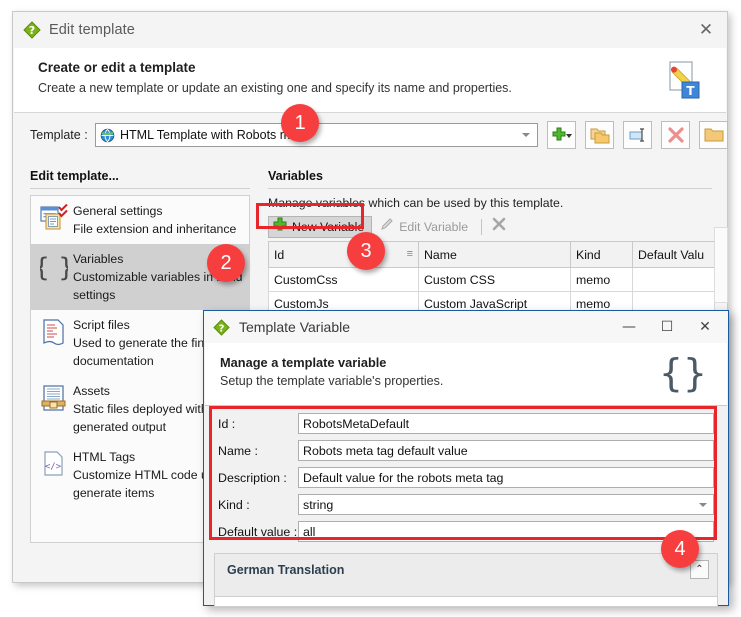 The image size is (741, 617). I want to click on open-folder-button, so click(713, 135).